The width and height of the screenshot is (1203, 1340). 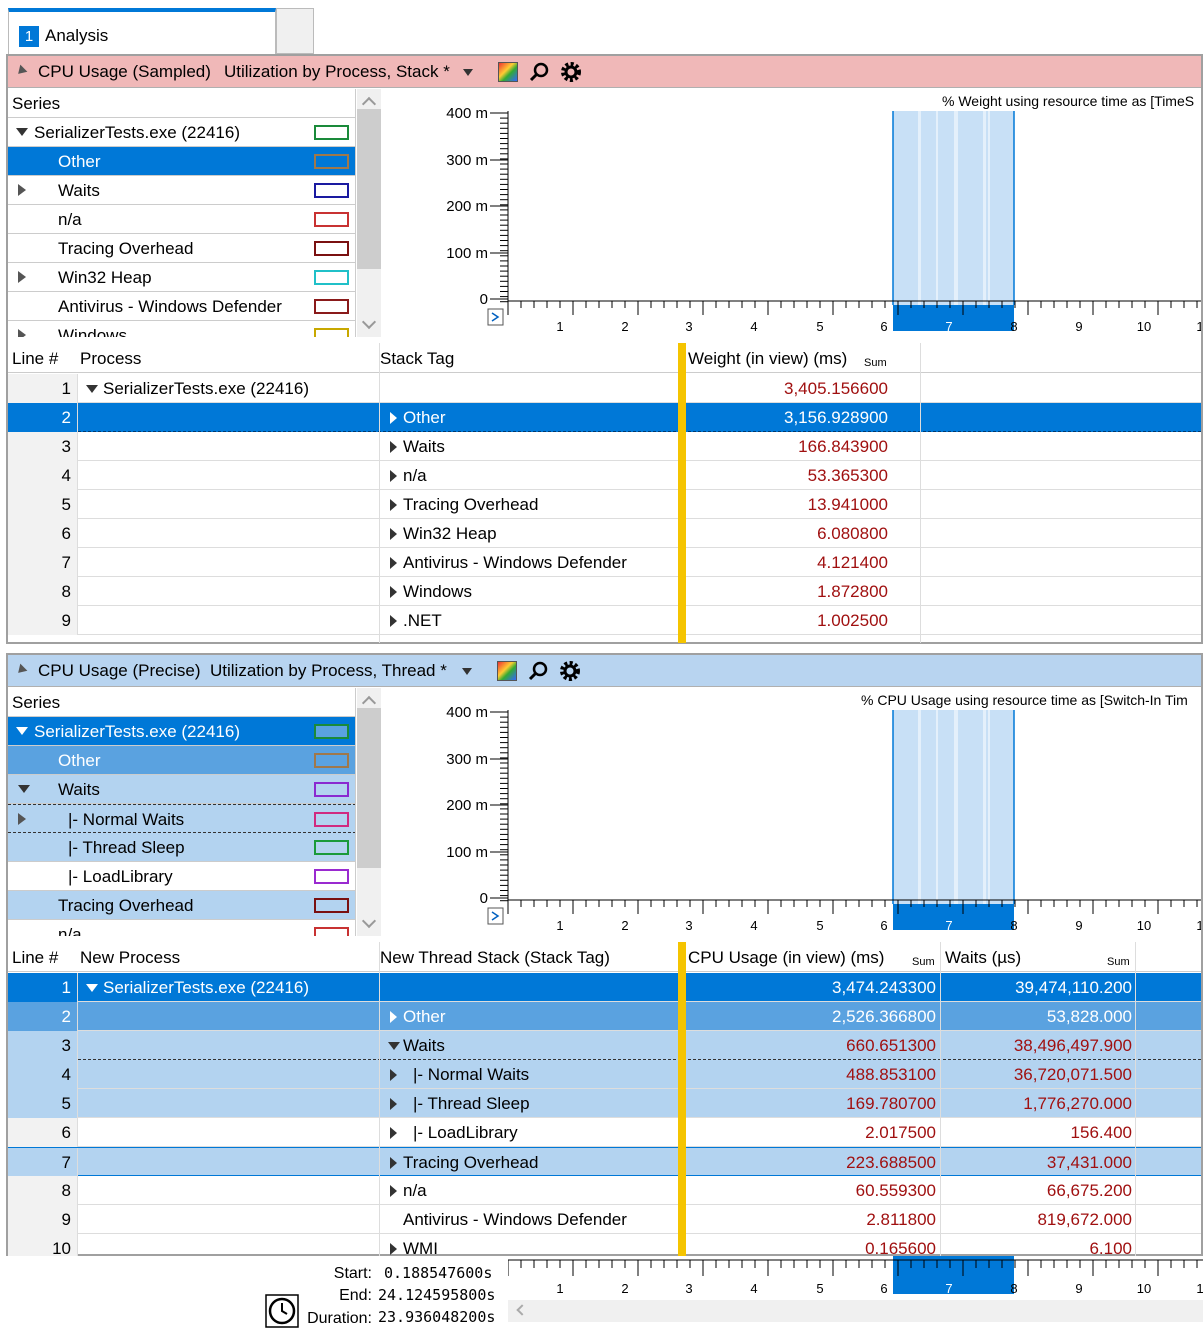 What do you see at coordinates (295, 31) in the screenshot?
I see `new-tab-button` at bounding box center [295, 31].